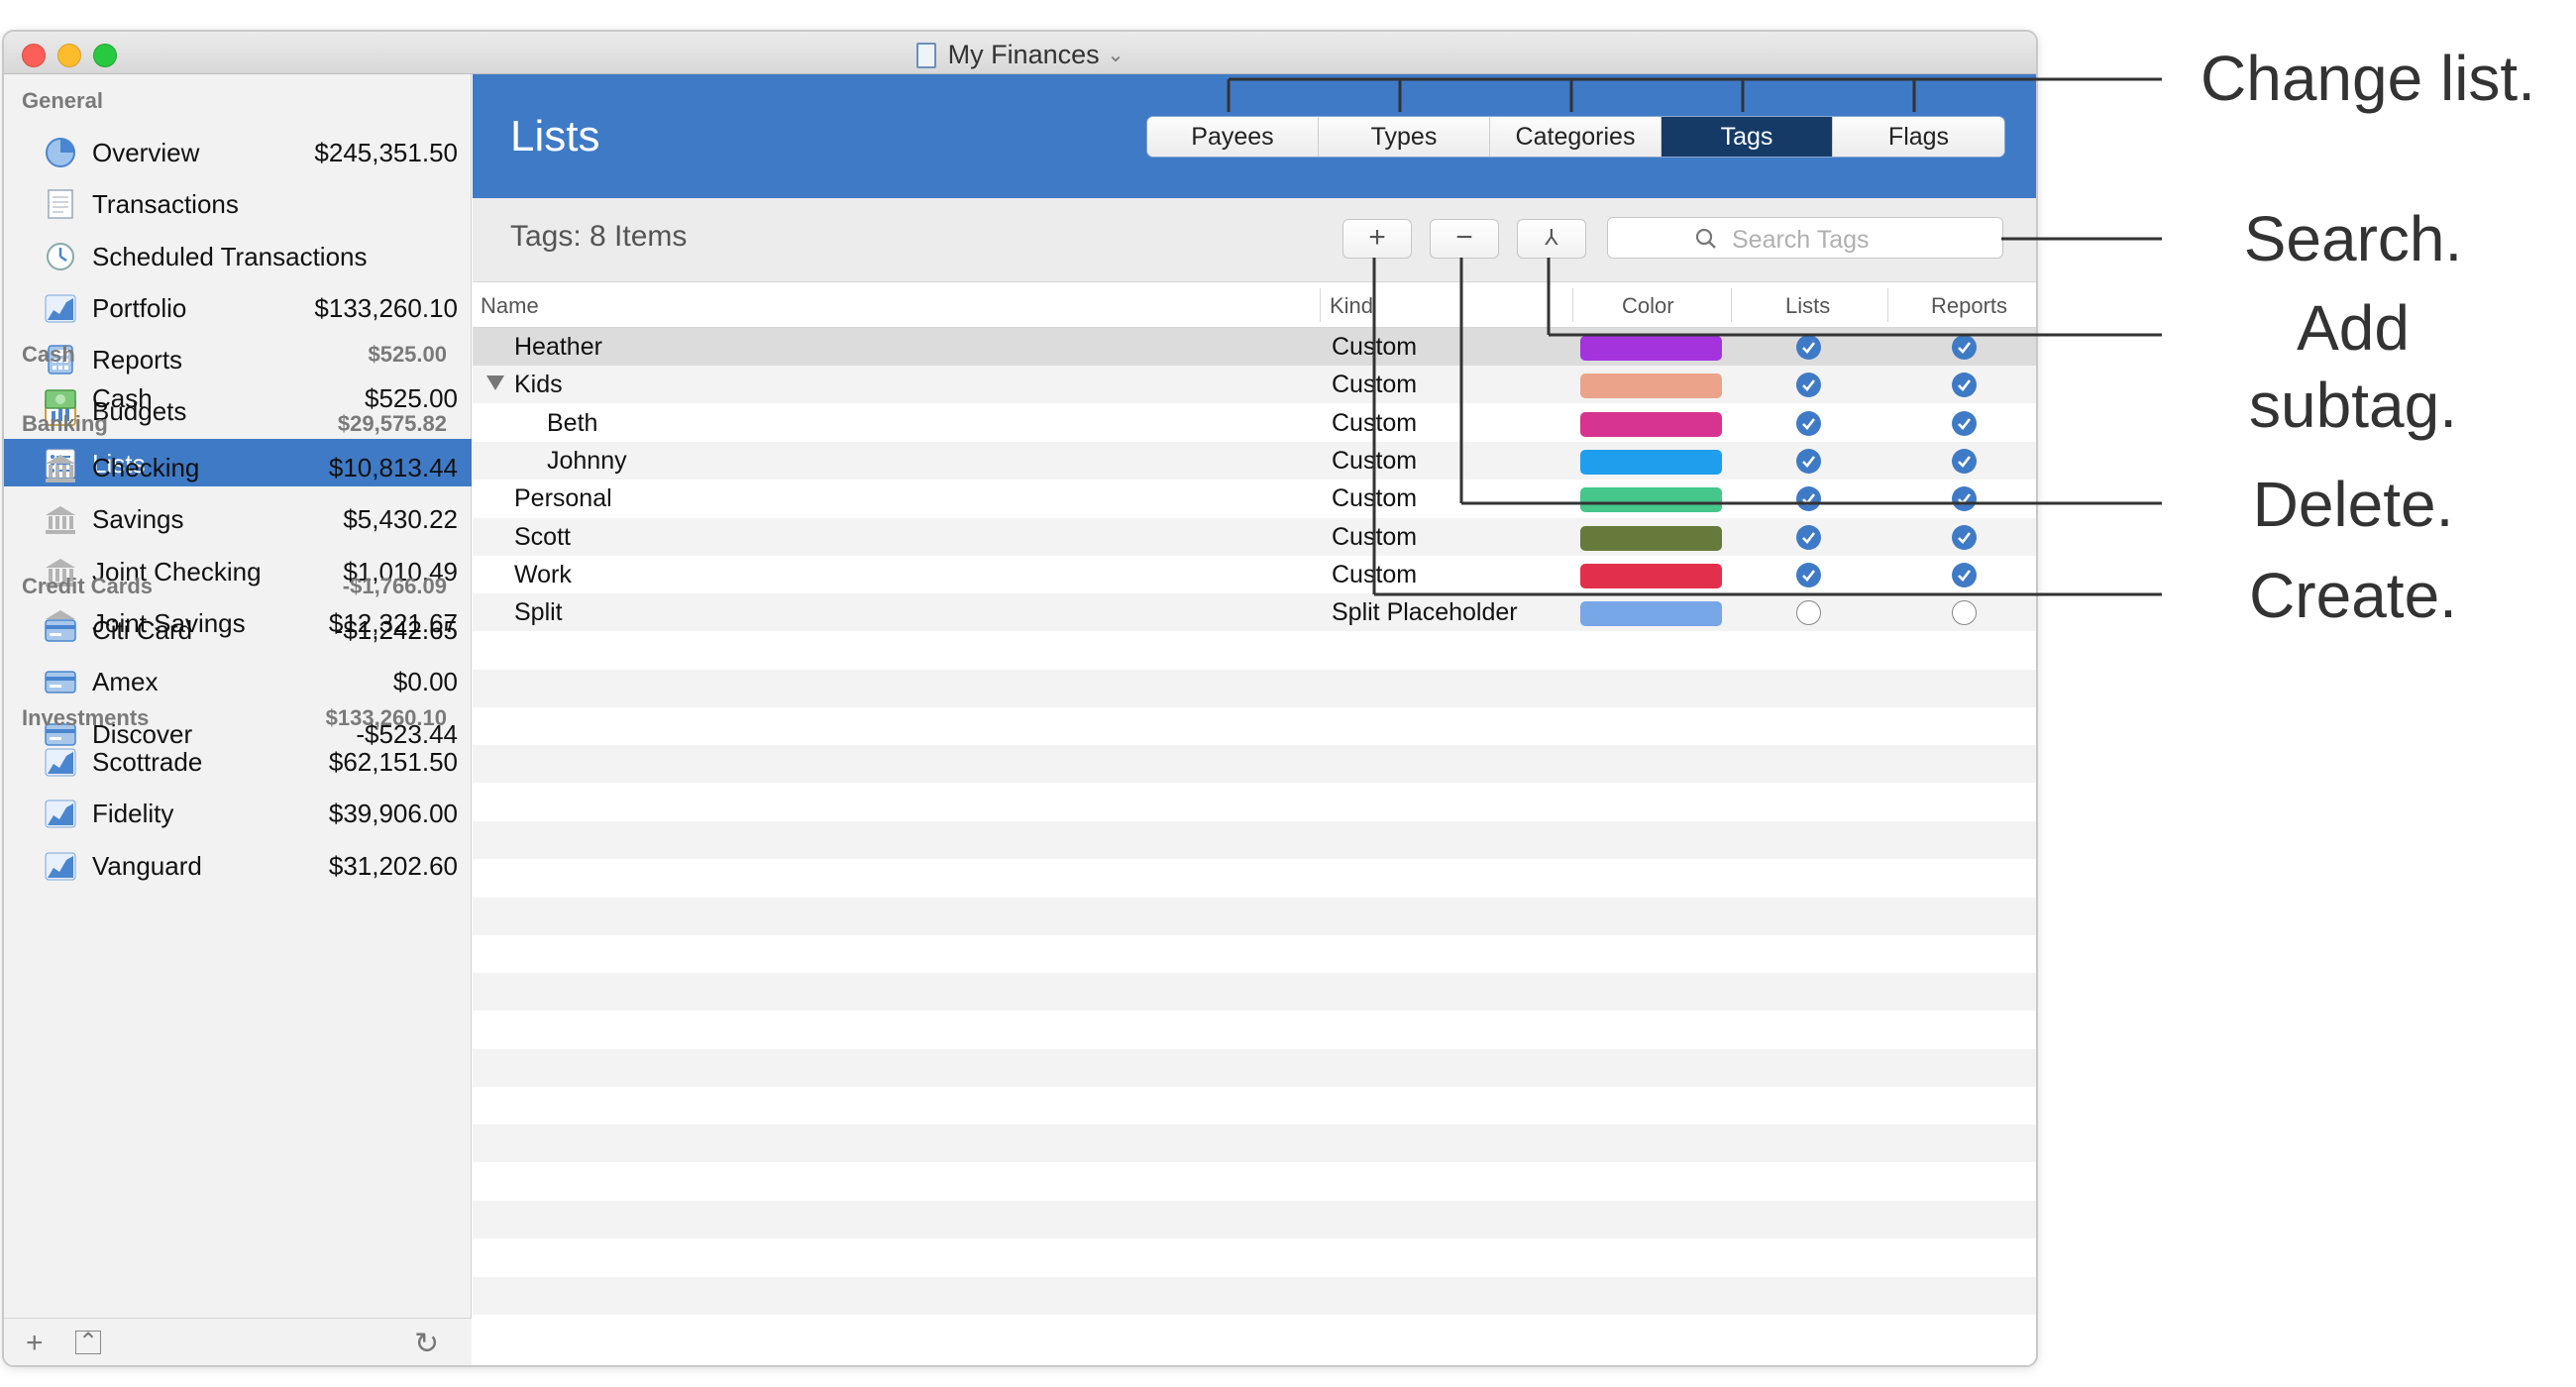  I want to click on sidebar-item-label: Savings, so click(138, 519).